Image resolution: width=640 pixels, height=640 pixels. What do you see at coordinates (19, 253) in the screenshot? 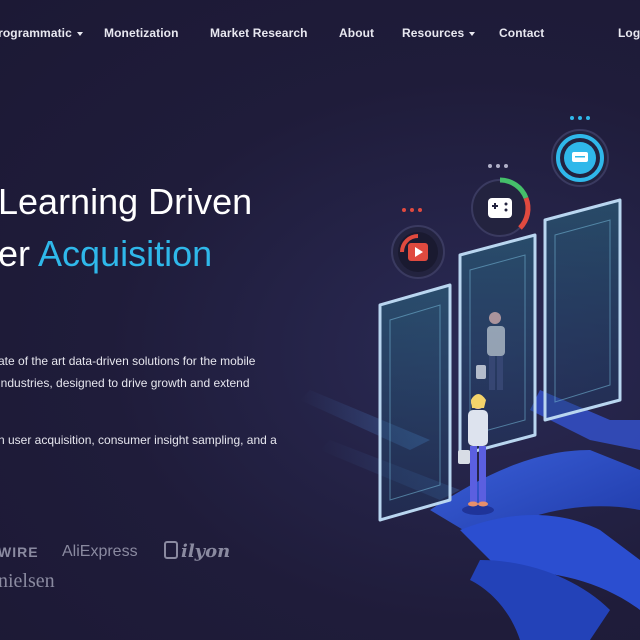
I see `headline-line-2-prefix: er` at bounding box center [19, 253].